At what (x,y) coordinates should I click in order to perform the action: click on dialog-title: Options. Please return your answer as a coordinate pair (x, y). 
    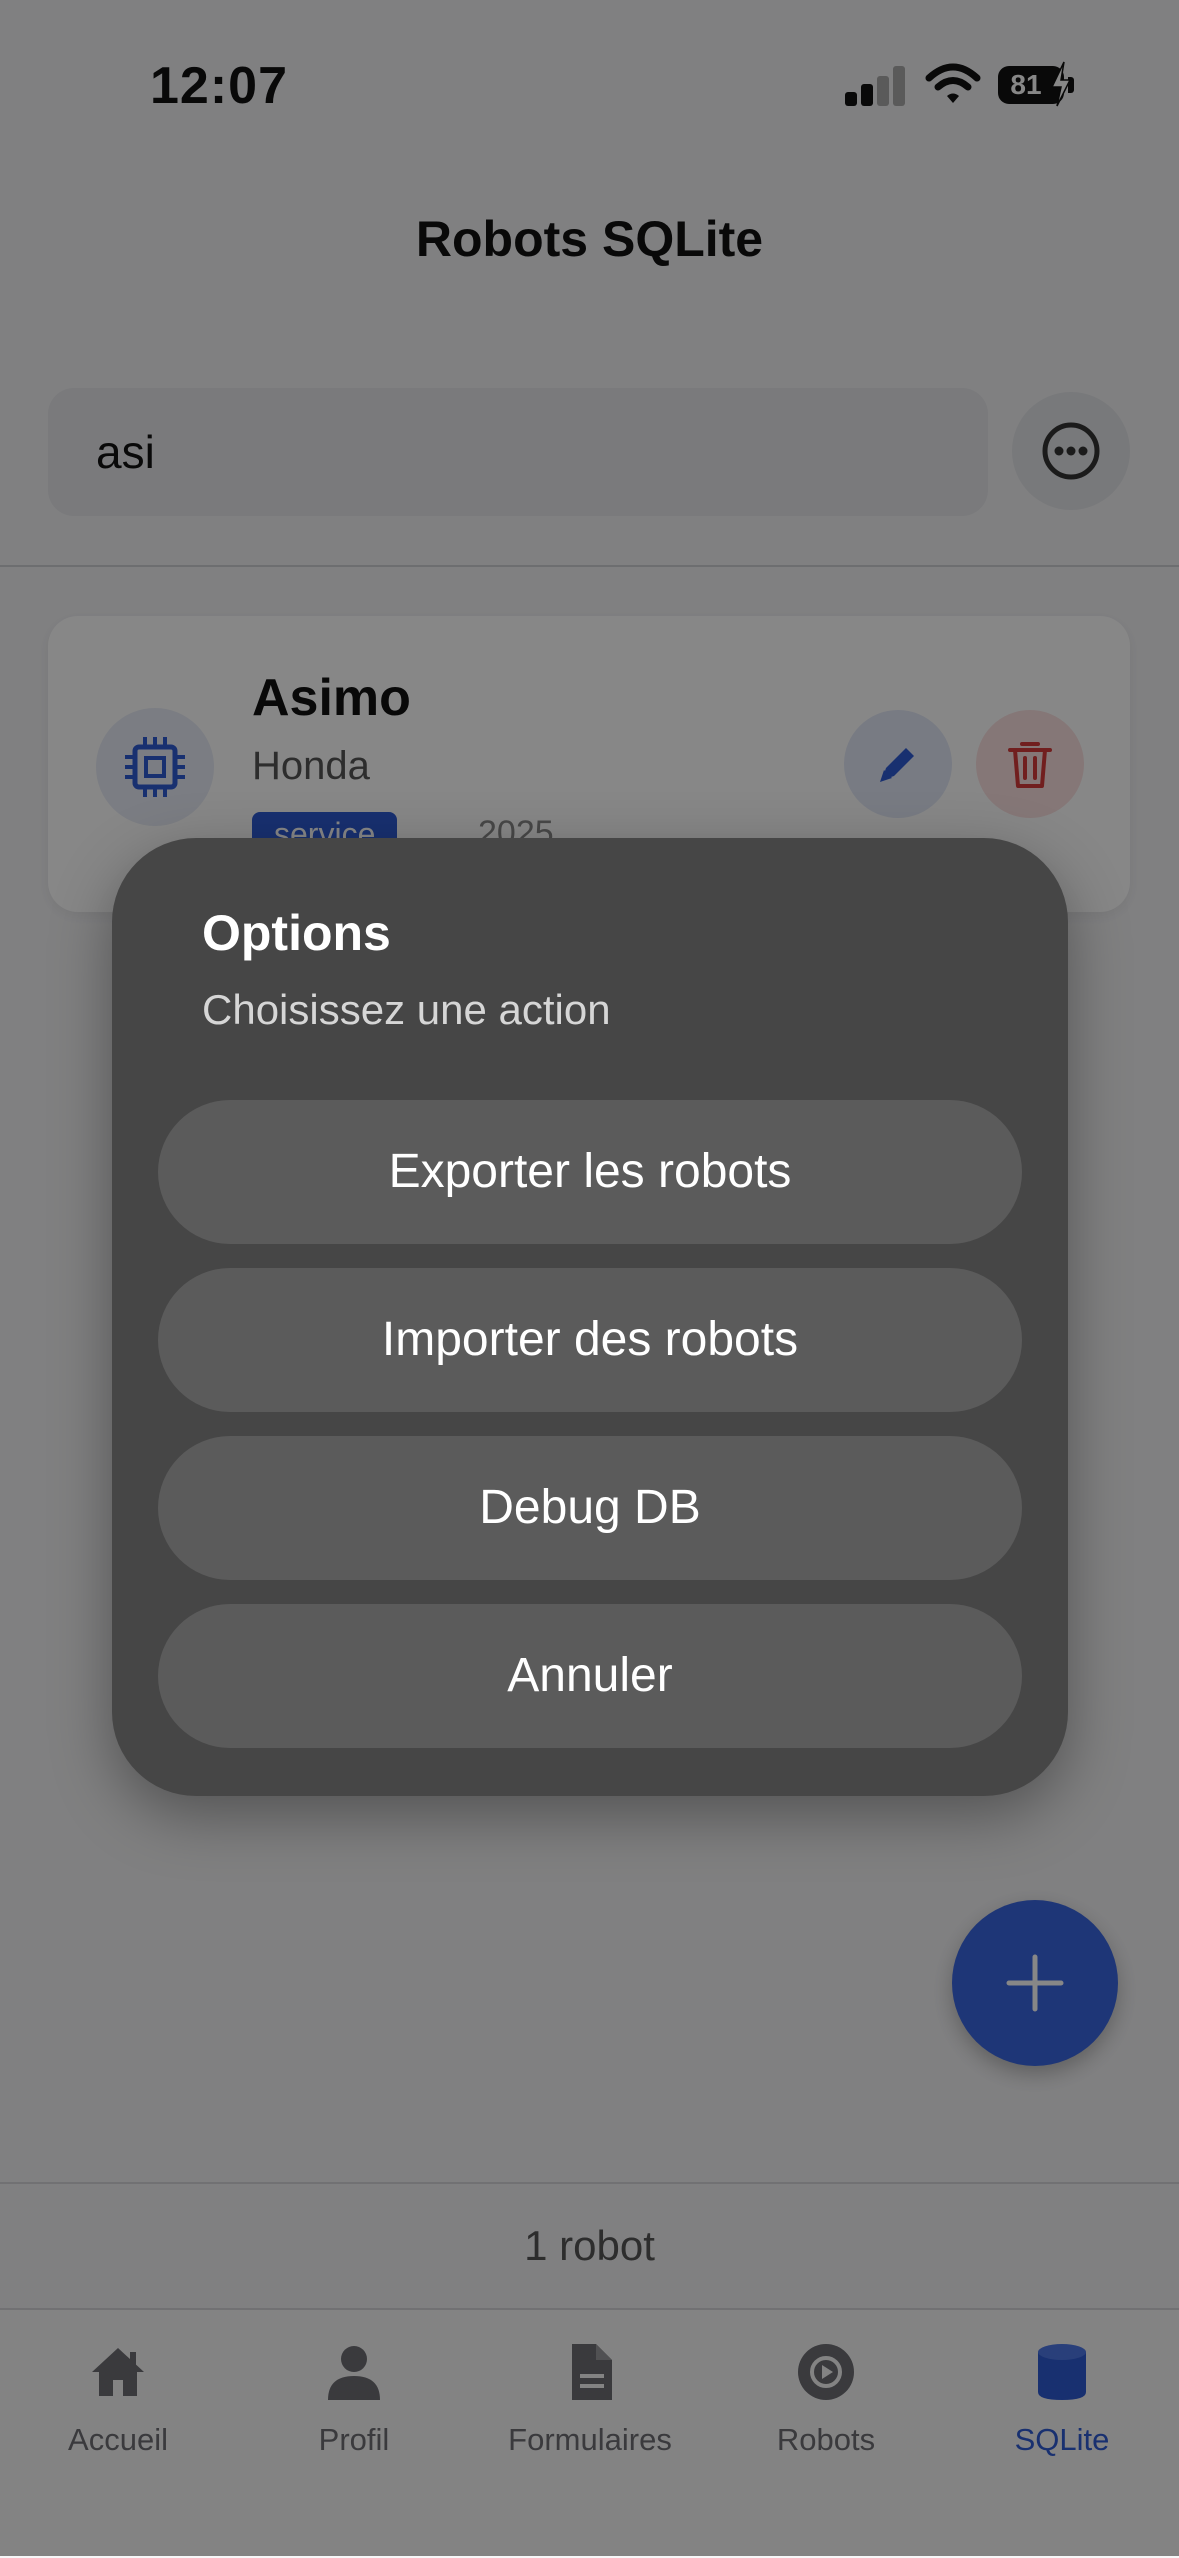
    Looking at the image, I should click on (296, 933).